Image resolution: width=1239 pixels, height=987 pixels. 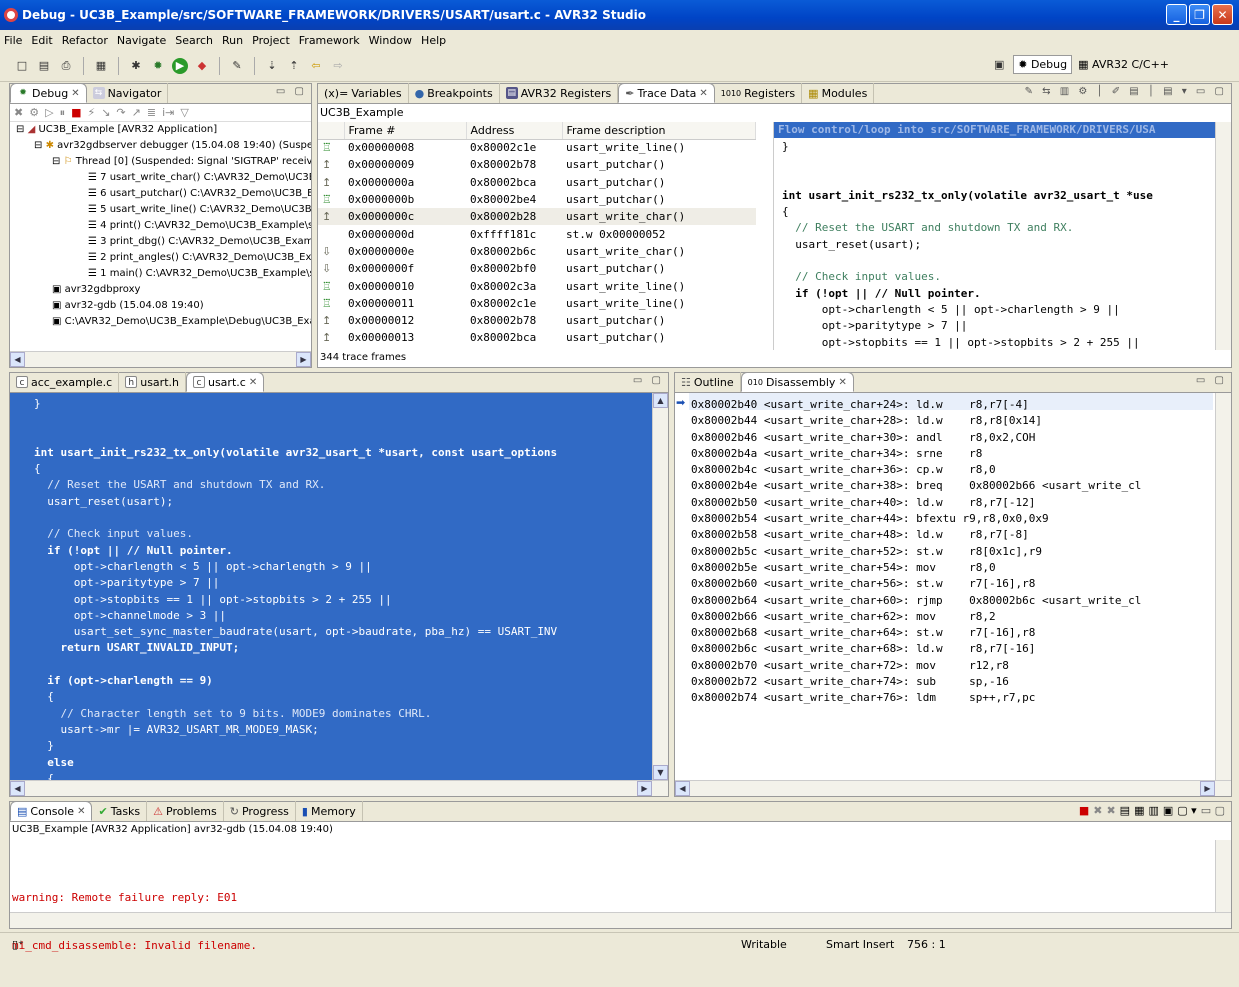 What do you see at coordinates (329, 40) in the screenshot?
I see `menu-framework: Framework` at bounding box center [329, 40].